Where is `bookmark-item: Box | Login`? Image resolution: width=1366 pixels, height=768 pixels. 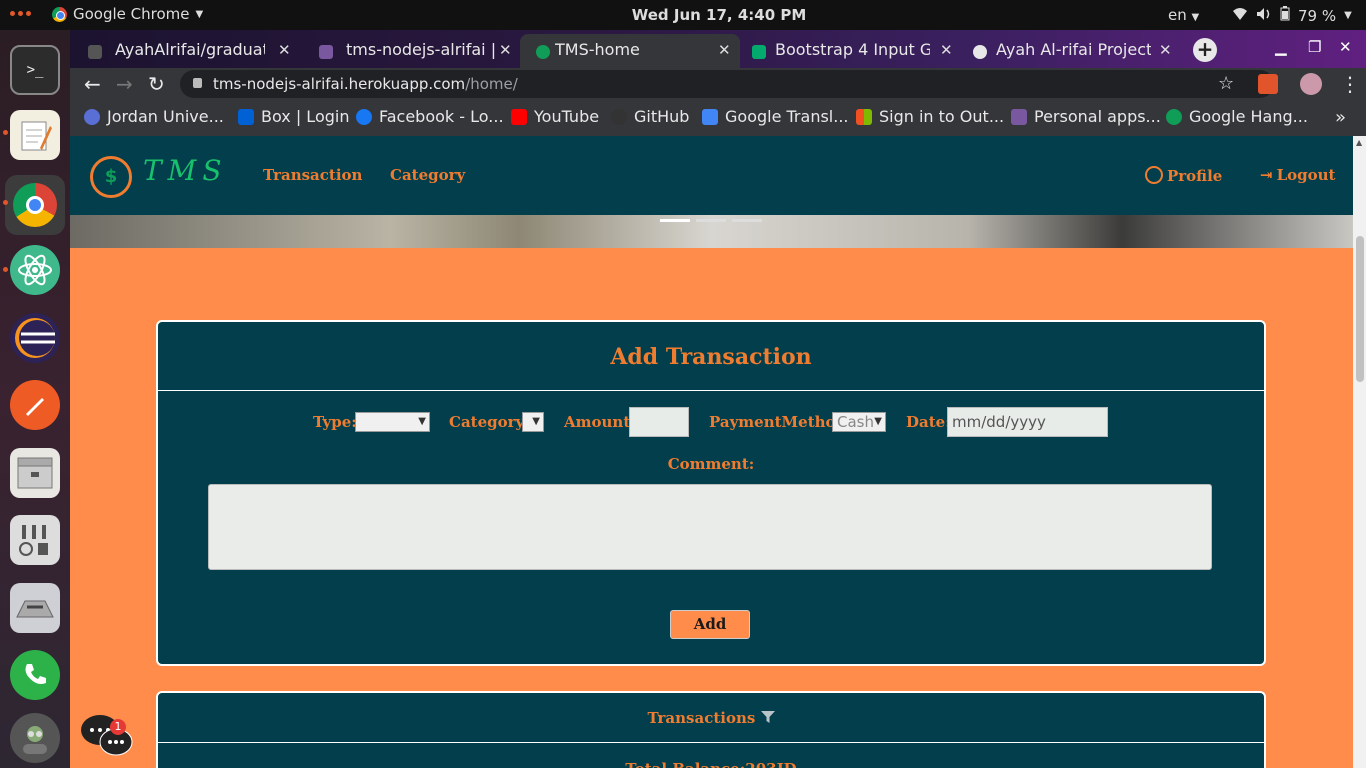 bookmark-item: Box | Login is located at coordinates (293, 116).